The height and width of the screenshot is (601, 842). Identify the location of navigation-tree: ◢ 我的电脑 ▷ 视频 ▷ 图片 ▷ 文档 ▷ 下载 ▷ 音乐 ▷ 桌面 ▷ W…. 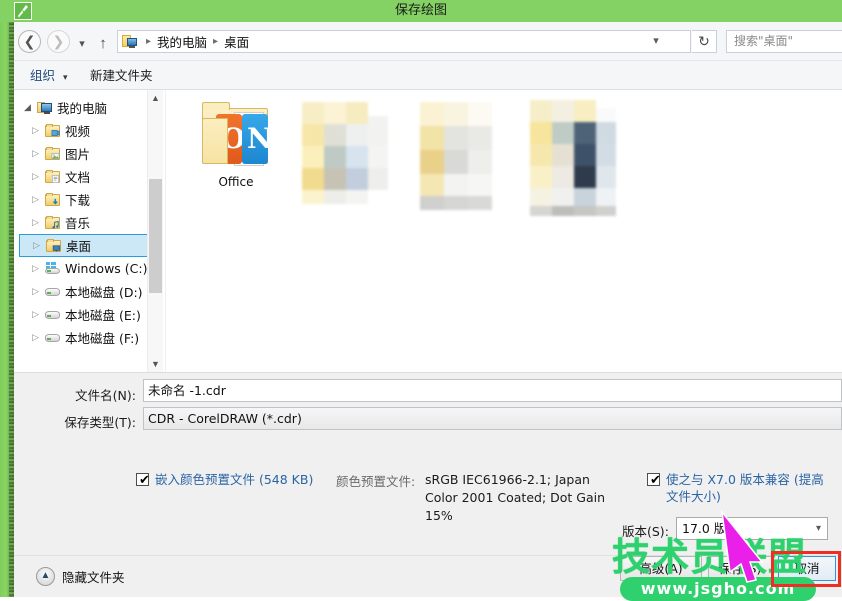
(89, 231).